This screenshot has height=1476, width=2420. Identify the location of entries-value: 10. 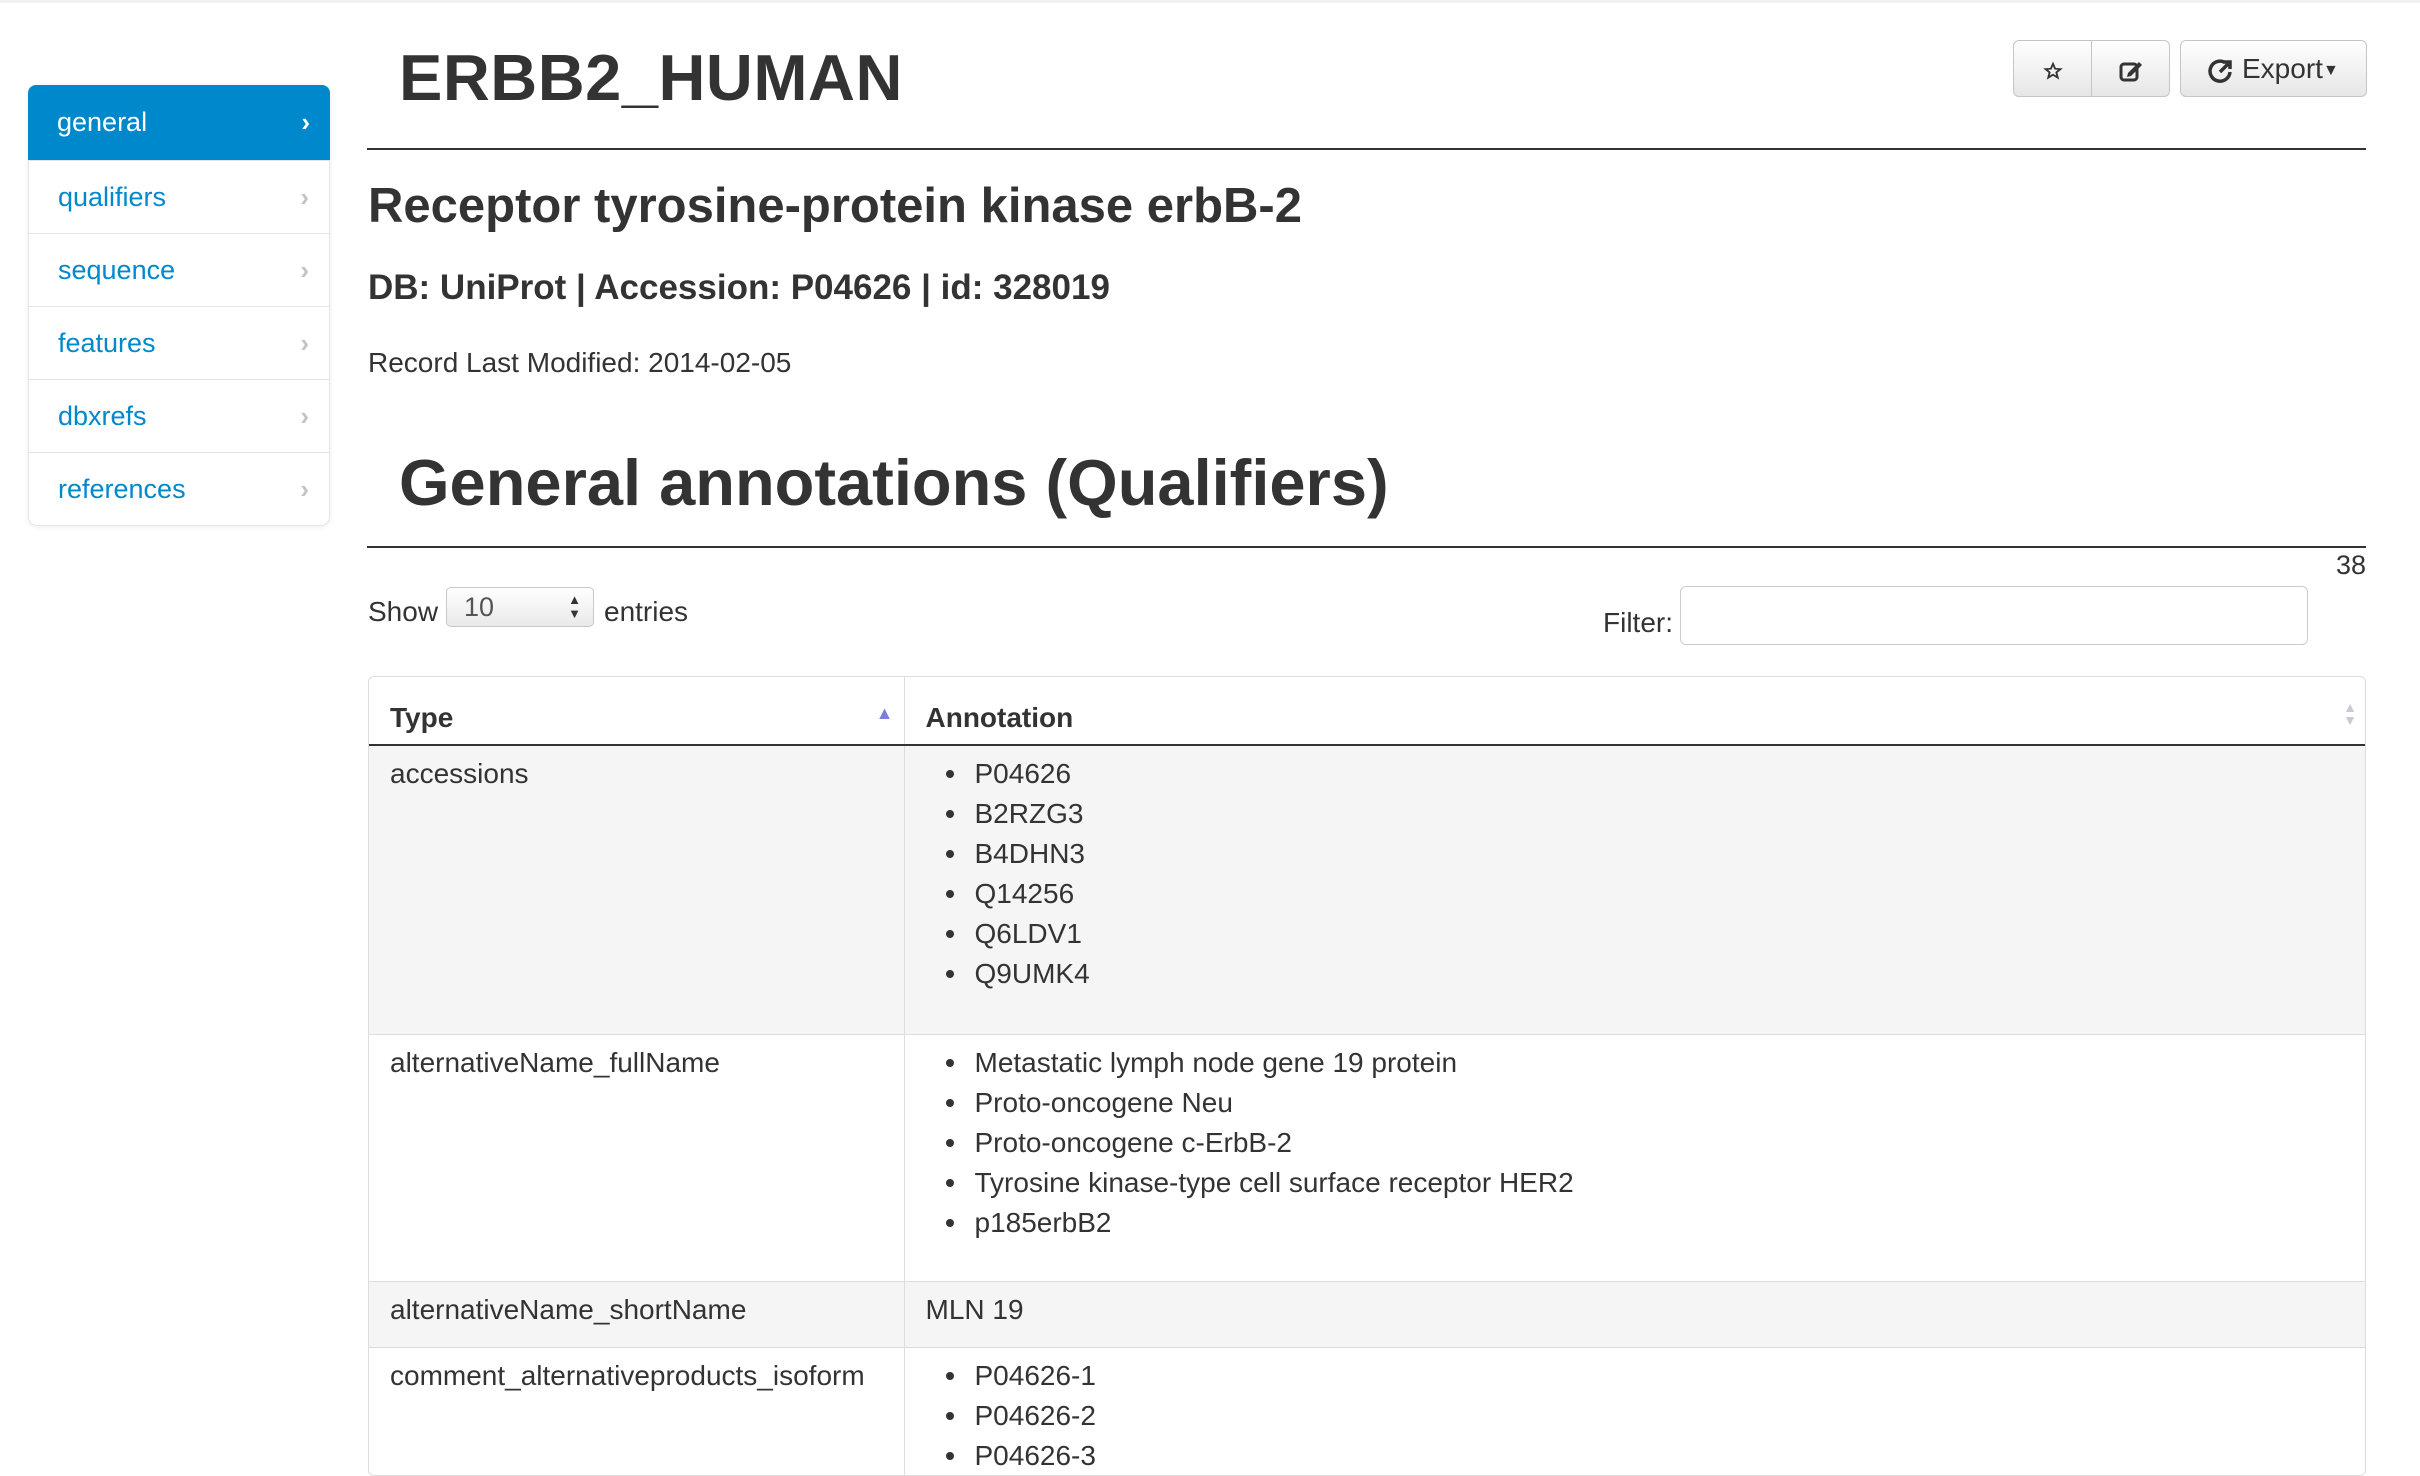
(479, 607).